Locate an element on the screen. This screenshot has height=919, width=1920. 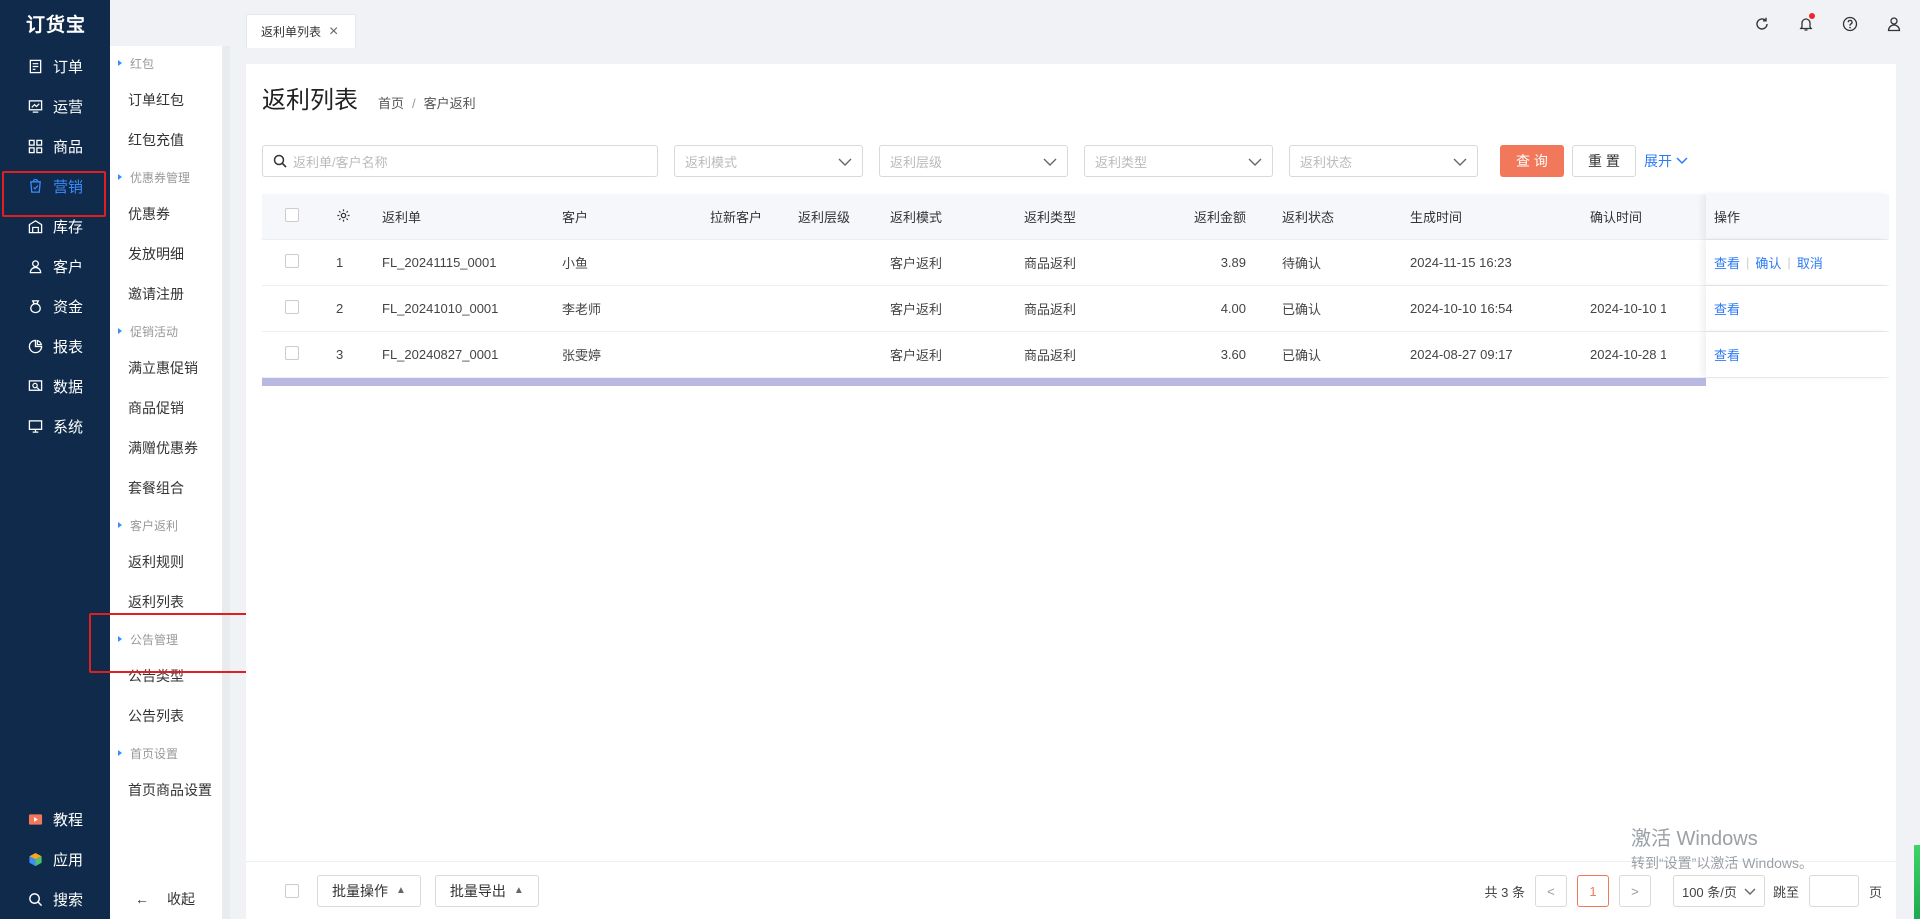
submenu-item: 满立惠促销 is located at coordinates (166, 368).